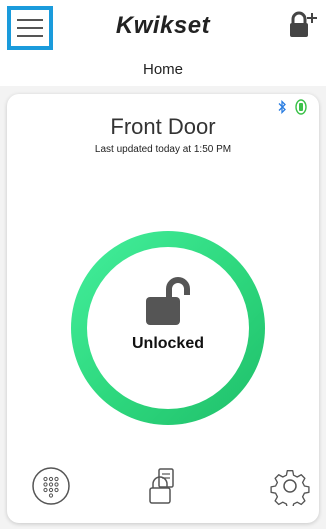 This screenshot has width=326, height=529. What do you see at coordinates (163, 126) in the screenshot?
I see `lock-name: Front Door` at bounding box center [163, 126].